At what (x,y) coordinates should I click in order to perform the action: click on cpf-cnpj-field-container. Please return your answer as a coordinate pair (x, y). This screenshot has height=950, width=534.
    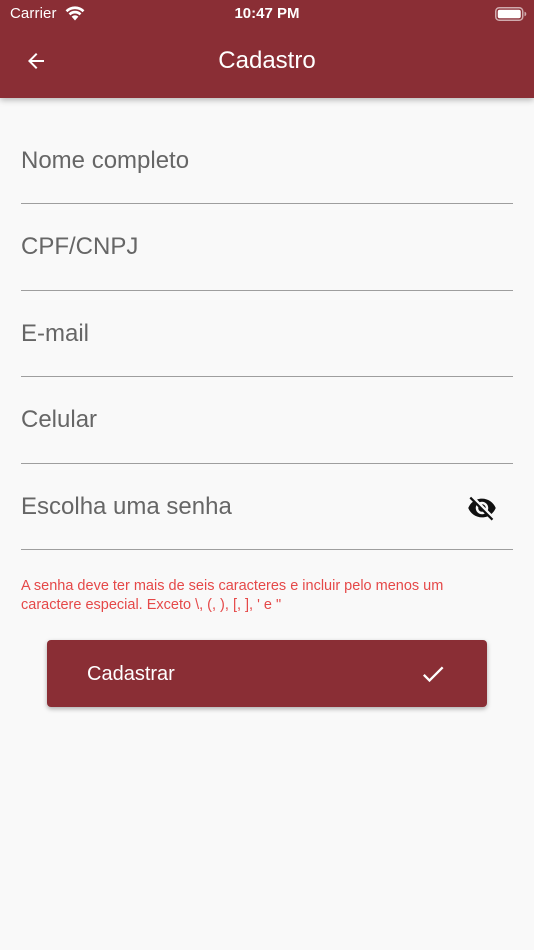
    Looking at the image, I should click on (267, 248).